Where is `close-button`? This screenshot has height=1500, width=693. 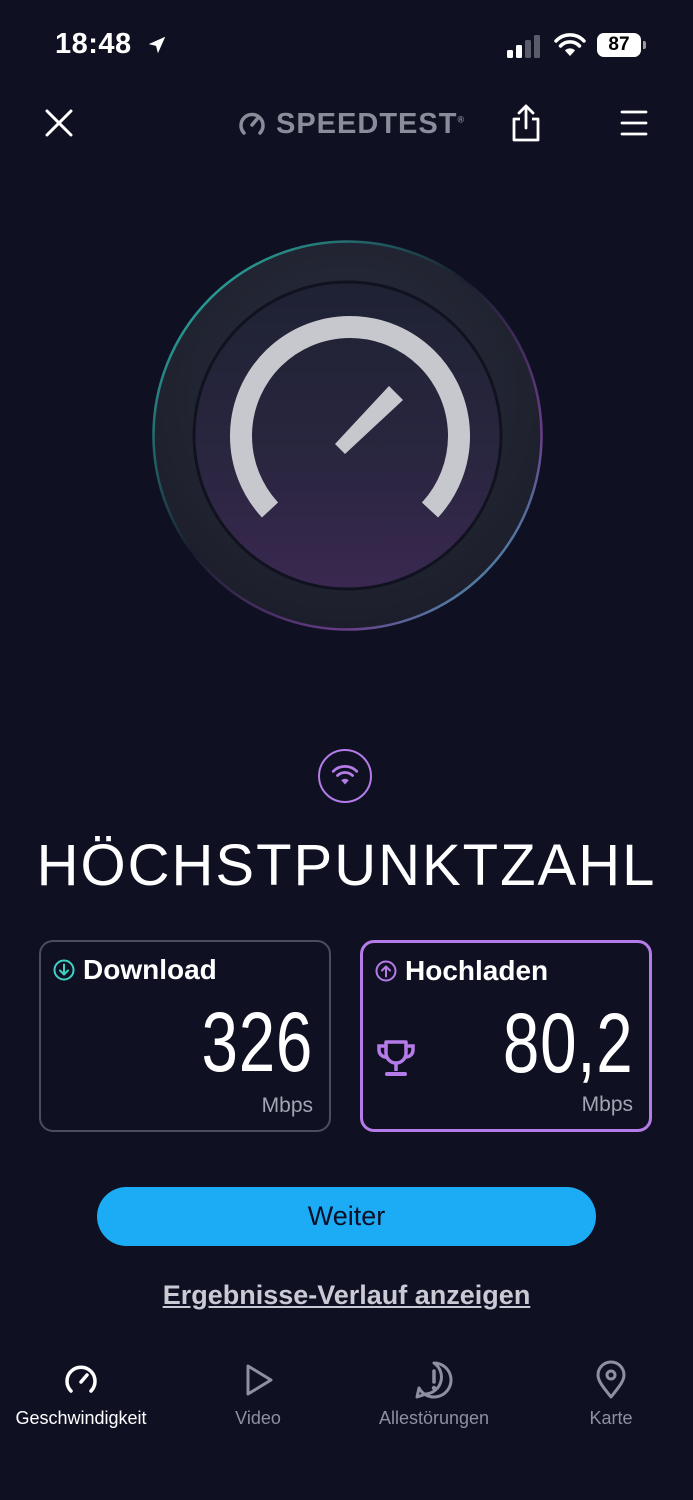
close-button is located at coordinates (59, 123).